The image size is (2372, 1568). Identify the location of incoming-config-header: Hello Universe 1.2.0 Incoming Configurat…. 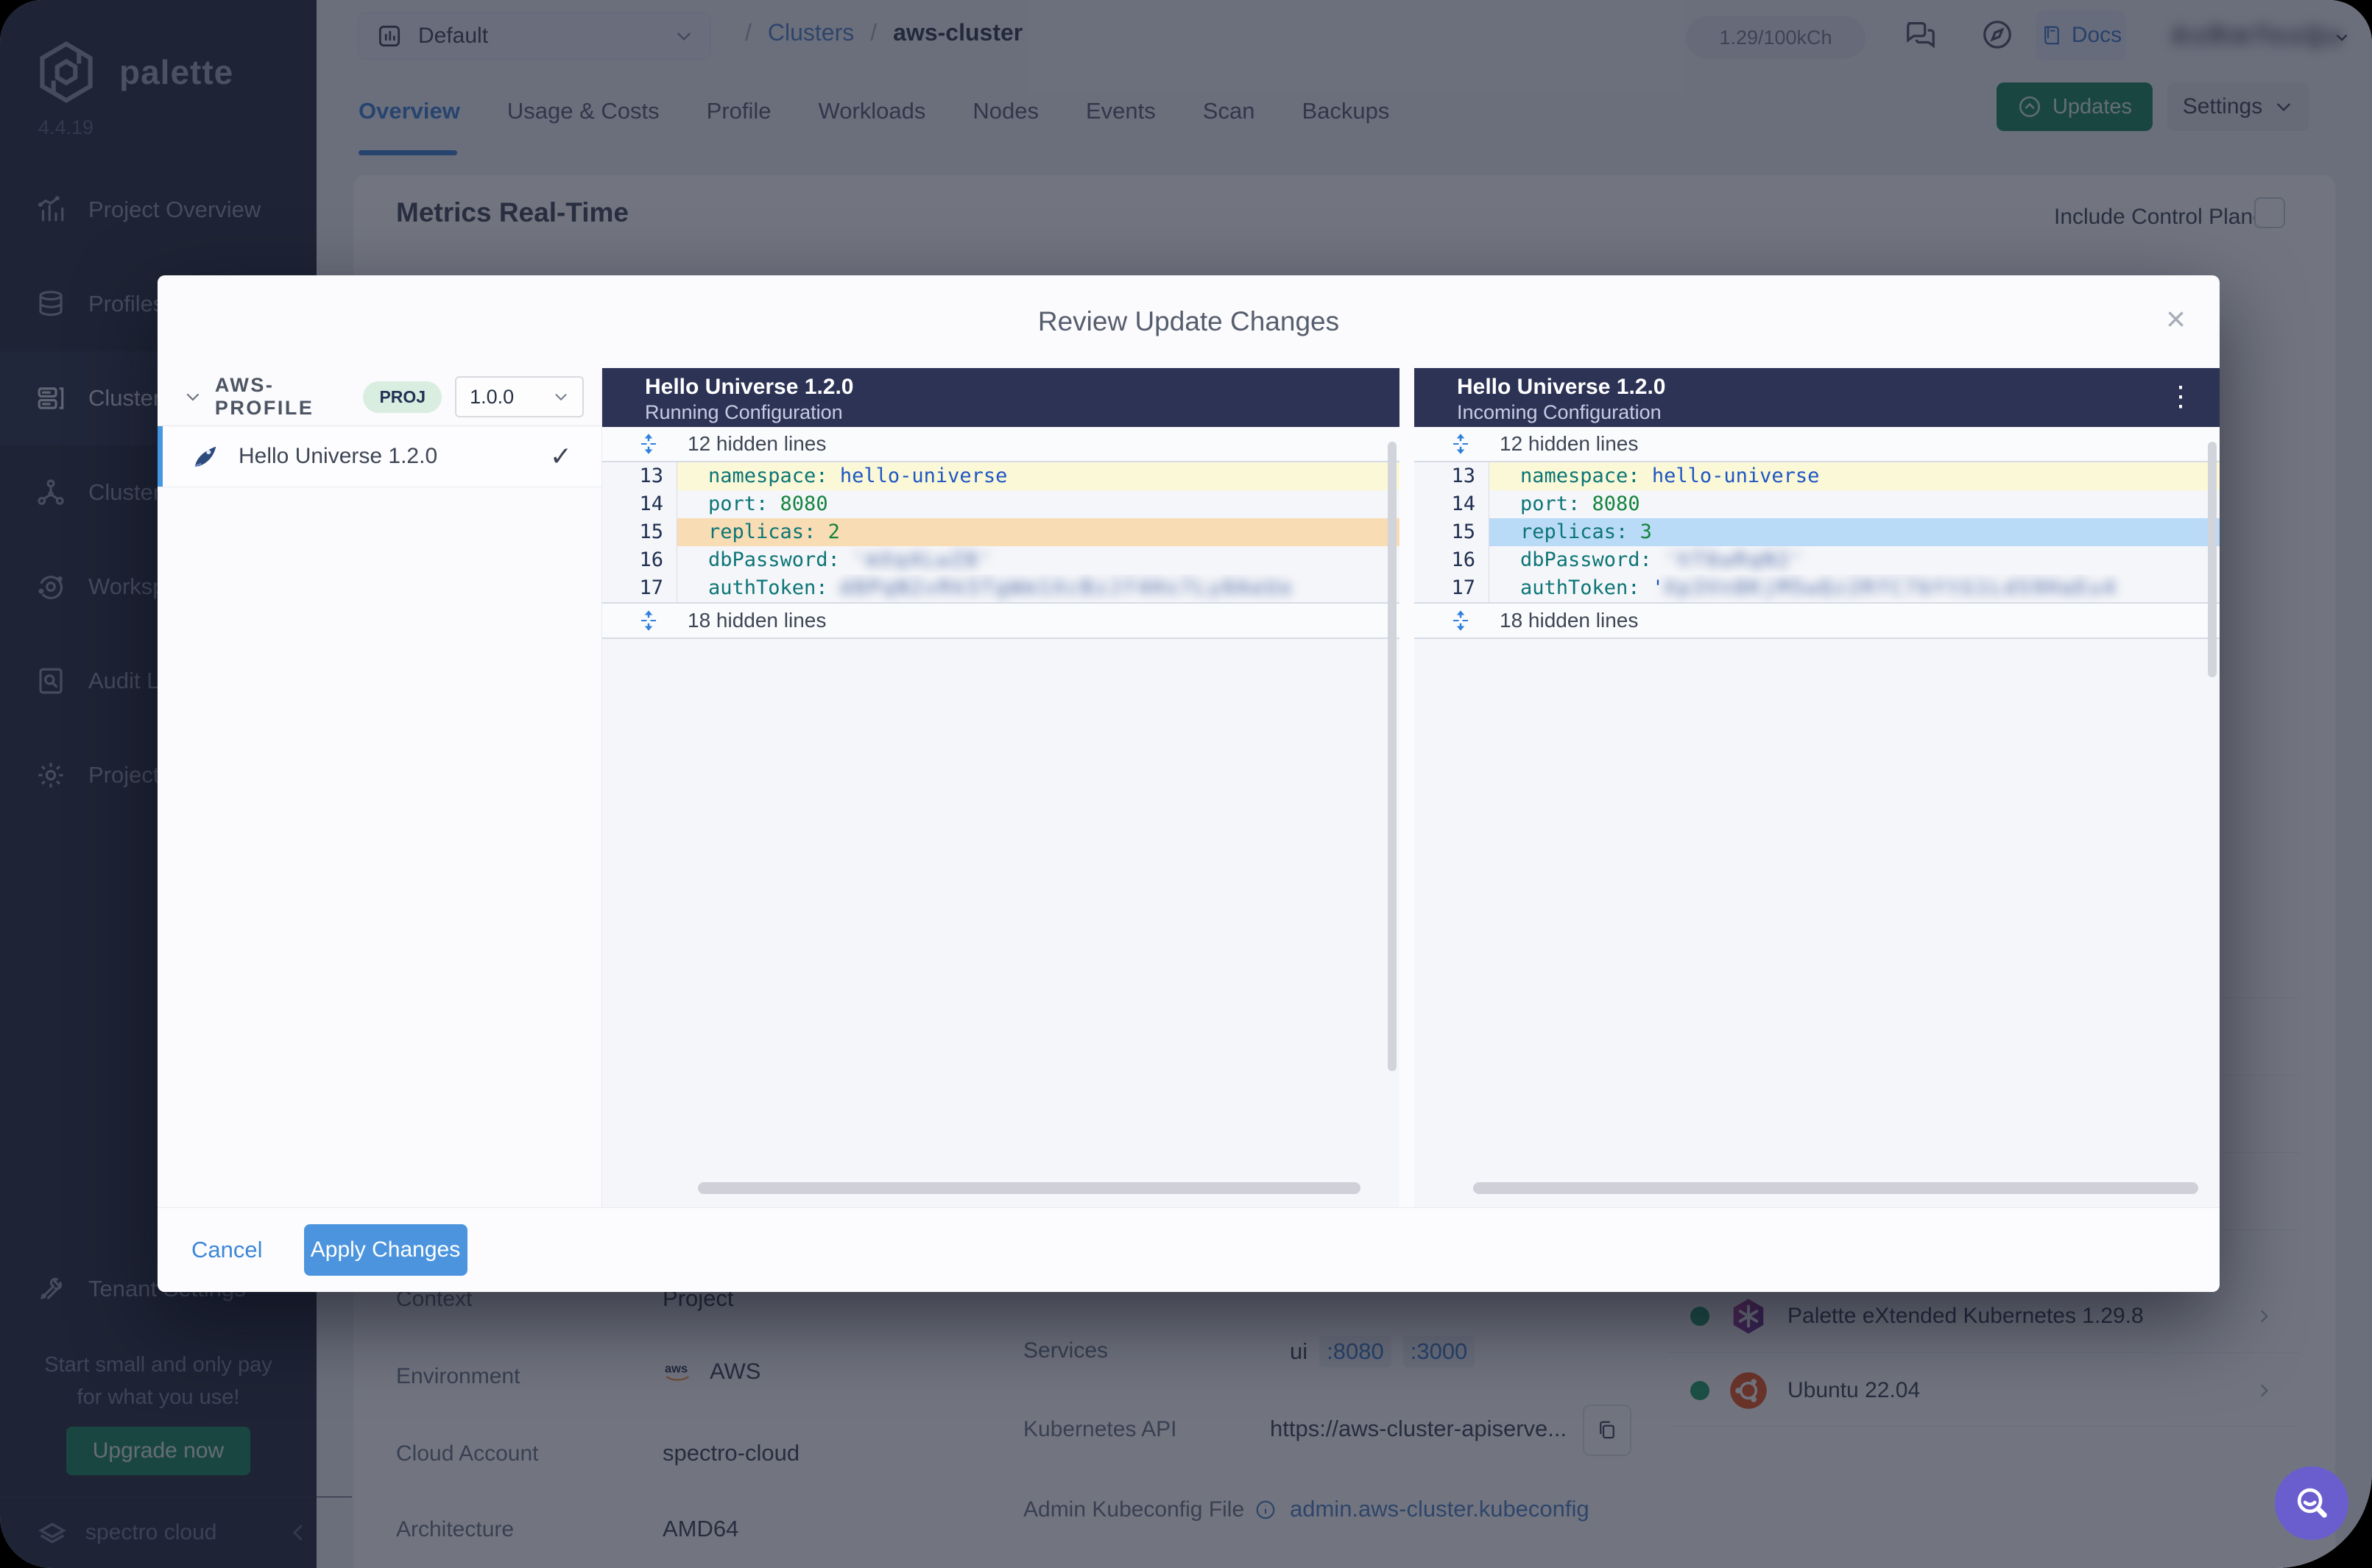
(1817, 398).